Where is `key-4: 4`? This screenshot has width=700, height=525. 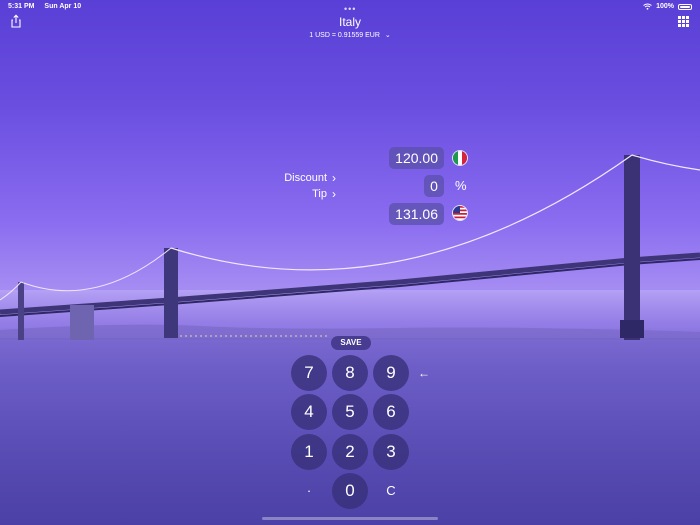 key-4: 4 is located at coordinates (309, 412).